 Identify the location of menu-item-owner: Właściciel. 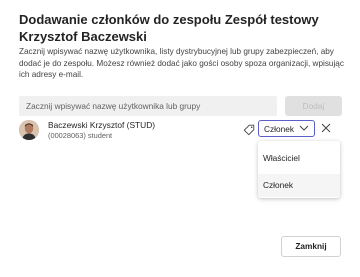
(299, 158).